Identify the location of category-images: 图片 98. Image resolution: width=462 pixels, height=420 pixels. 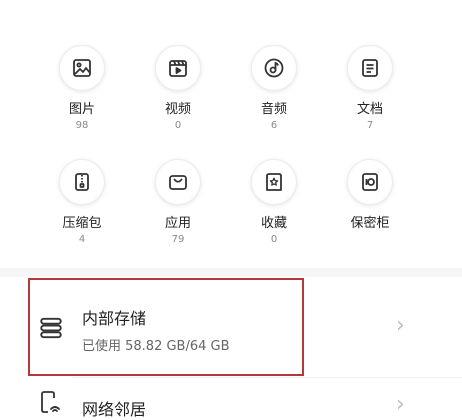
(82, 88).